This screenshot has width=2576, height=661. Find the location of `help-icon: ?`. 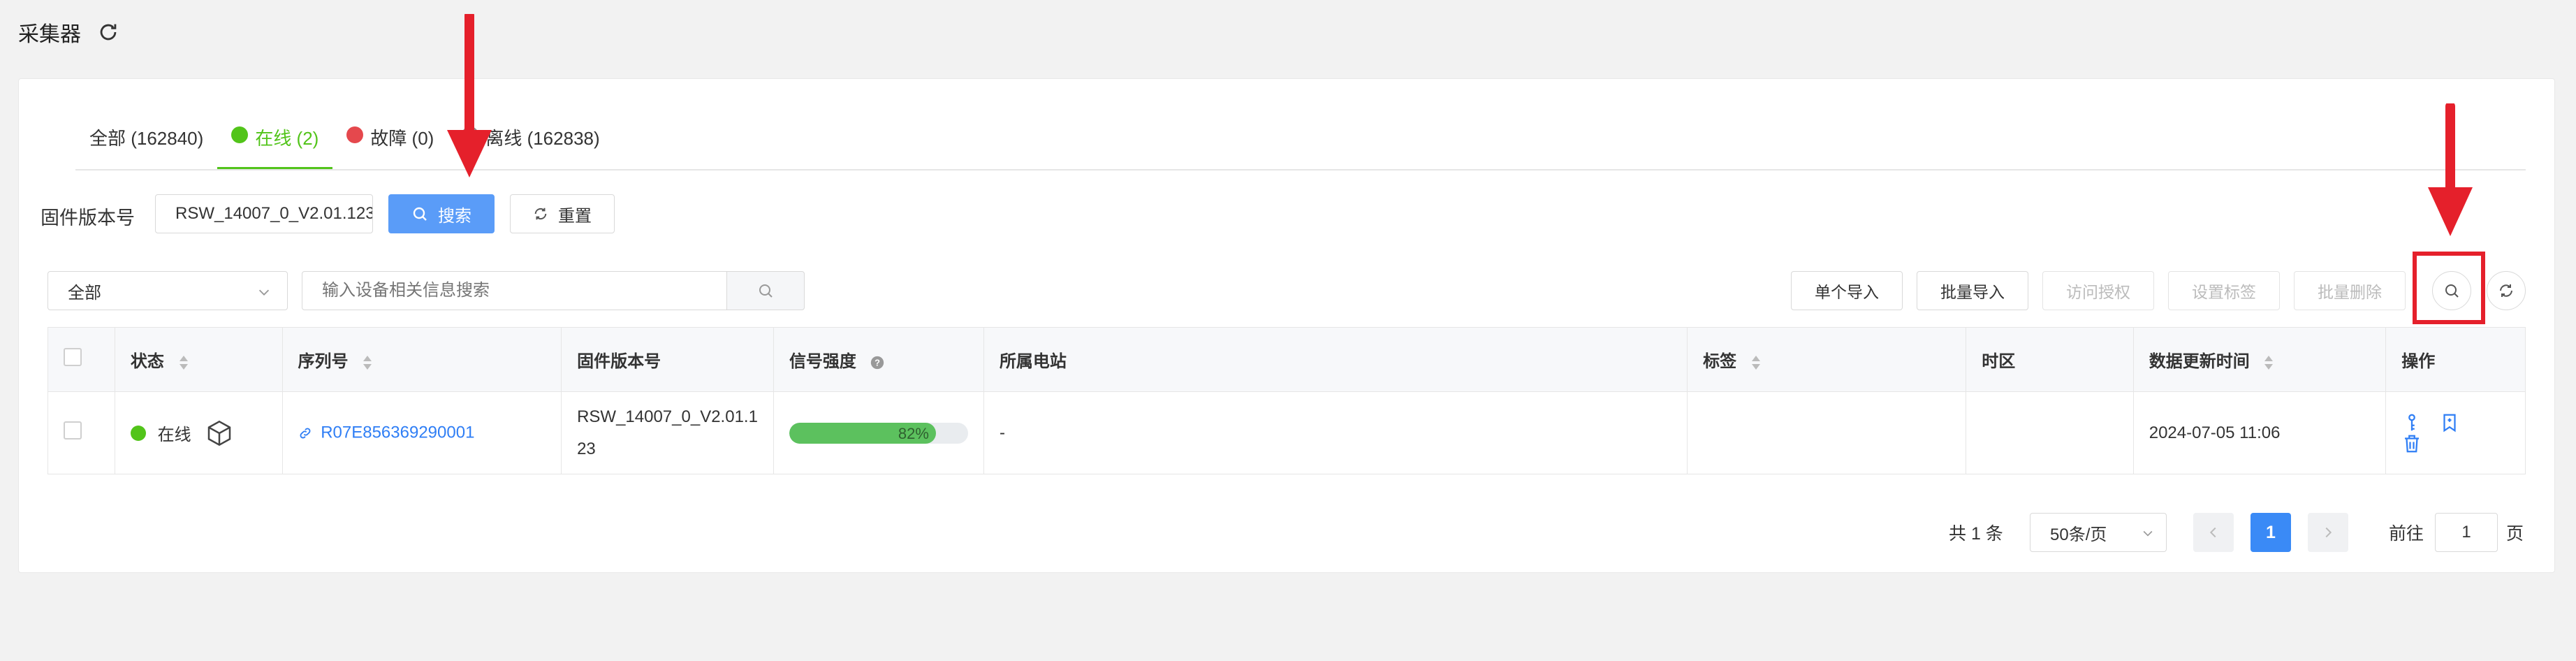

help-icon: ? is located at coordinates (878, 363).